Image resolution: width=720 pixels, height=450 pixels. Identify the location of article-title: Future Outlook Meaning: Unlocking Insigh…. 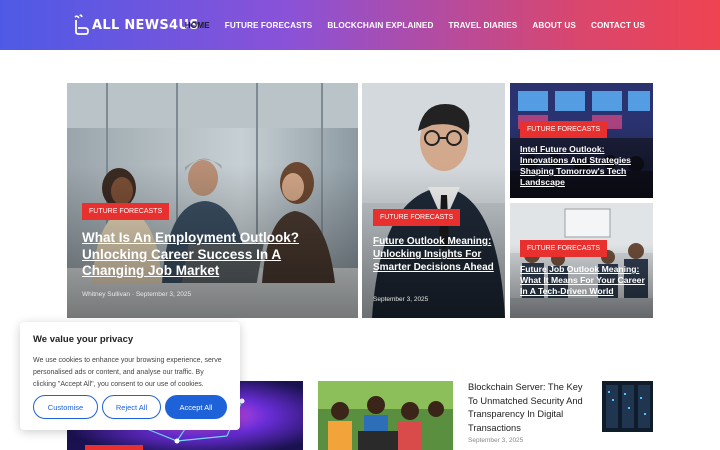
(434, 254).